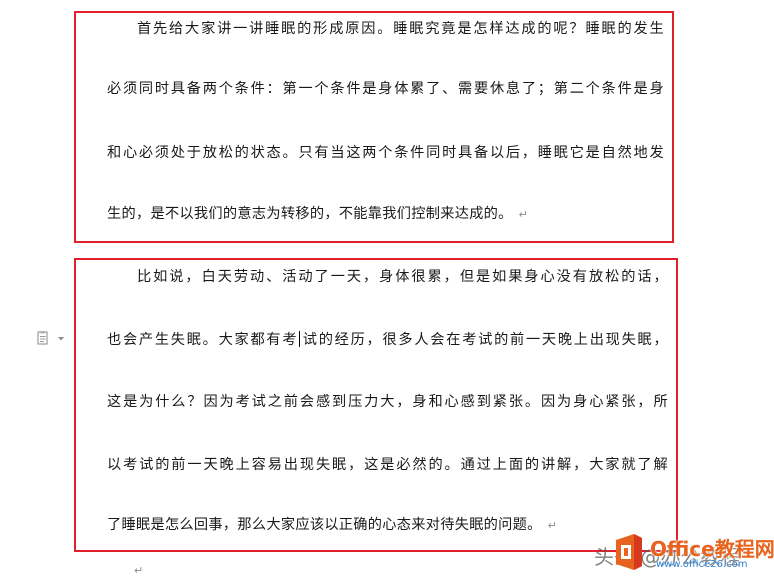  Describe the element at coordinates (203, 340) in the screenshot. I see `text-run: 也会产生失眠。大家都有考` at that location.